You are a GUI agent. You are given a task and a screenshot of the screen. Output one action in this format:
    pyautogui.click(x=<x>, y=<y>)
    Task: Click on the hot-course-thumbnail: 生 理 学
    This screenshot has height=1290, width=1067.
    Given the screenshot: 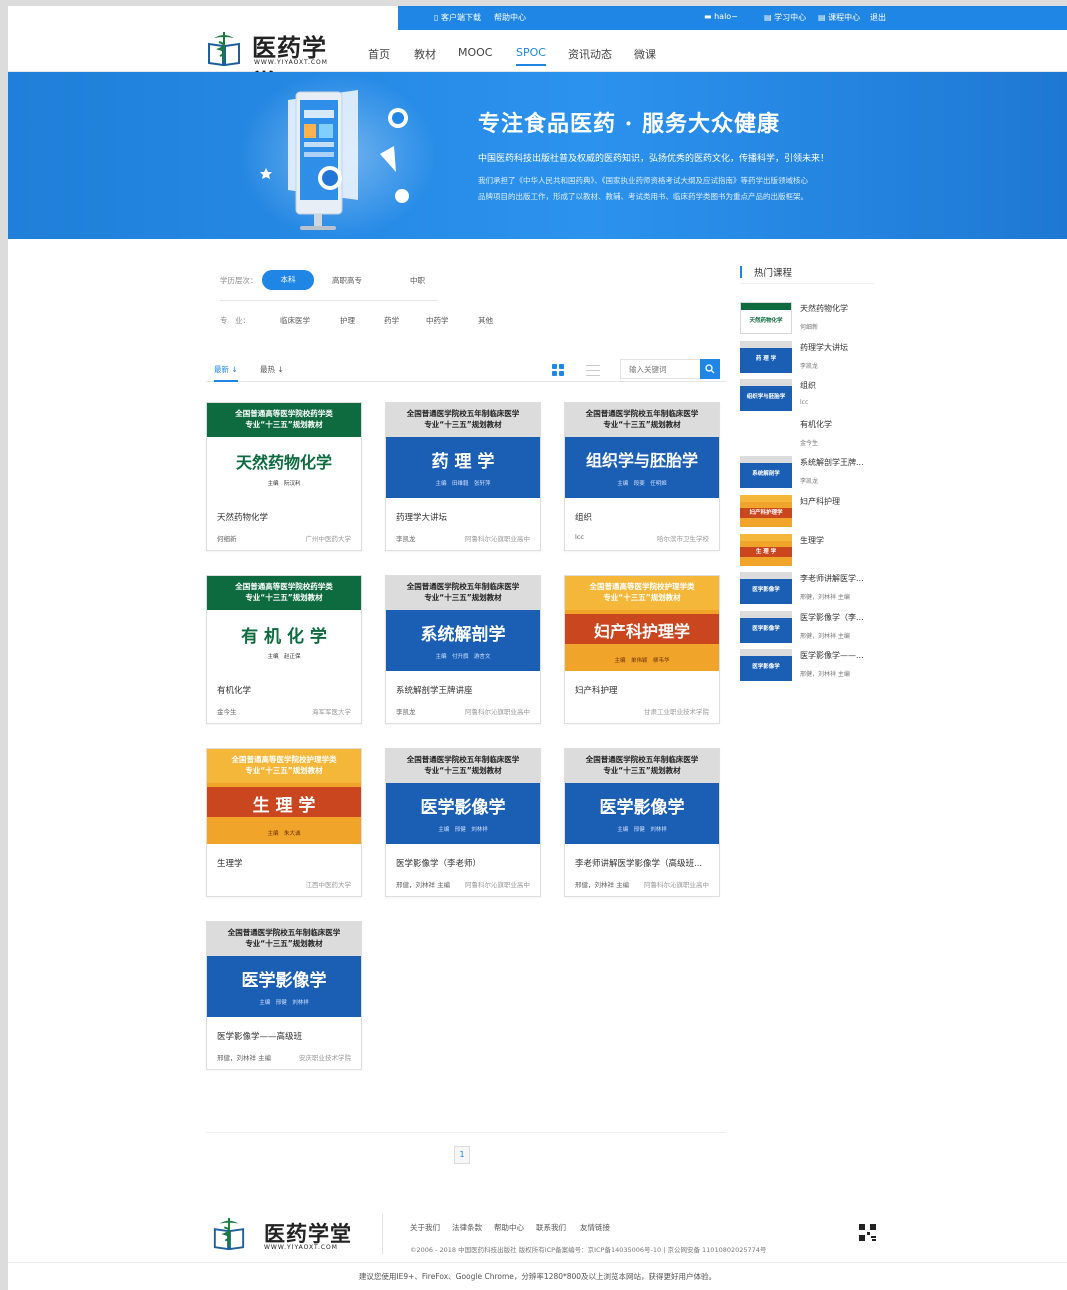 What is the action you would take?
    pyautogui.click(x=766, y=549)
    